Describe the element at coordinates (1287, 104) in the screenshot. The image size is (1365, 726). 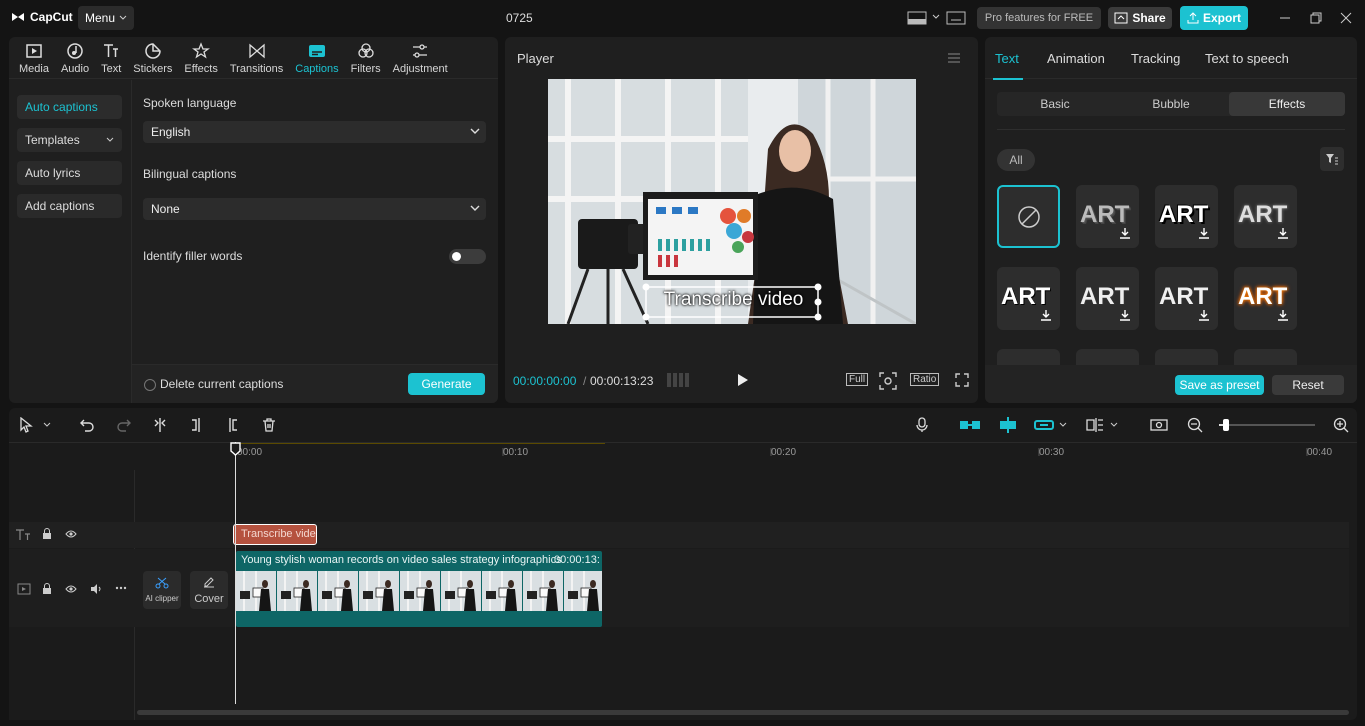
I see `seg-effects: Effects` at that location.